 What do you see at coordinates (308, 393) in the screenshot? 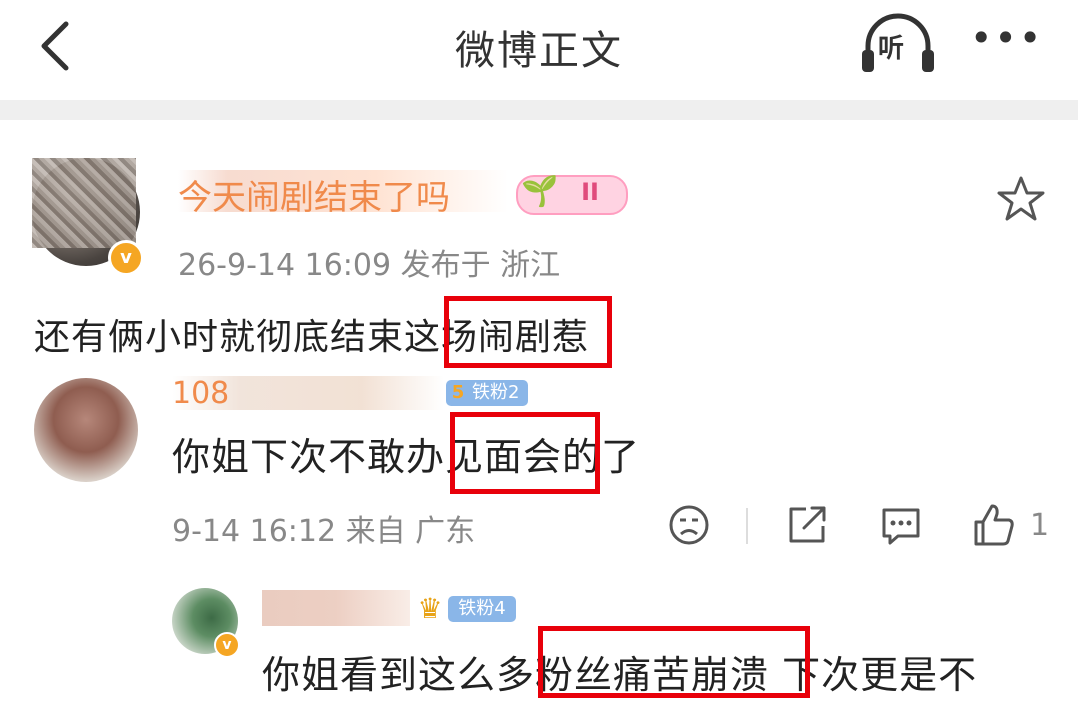
I see `comment-author-name: 108` at bounding box center [308, 393].